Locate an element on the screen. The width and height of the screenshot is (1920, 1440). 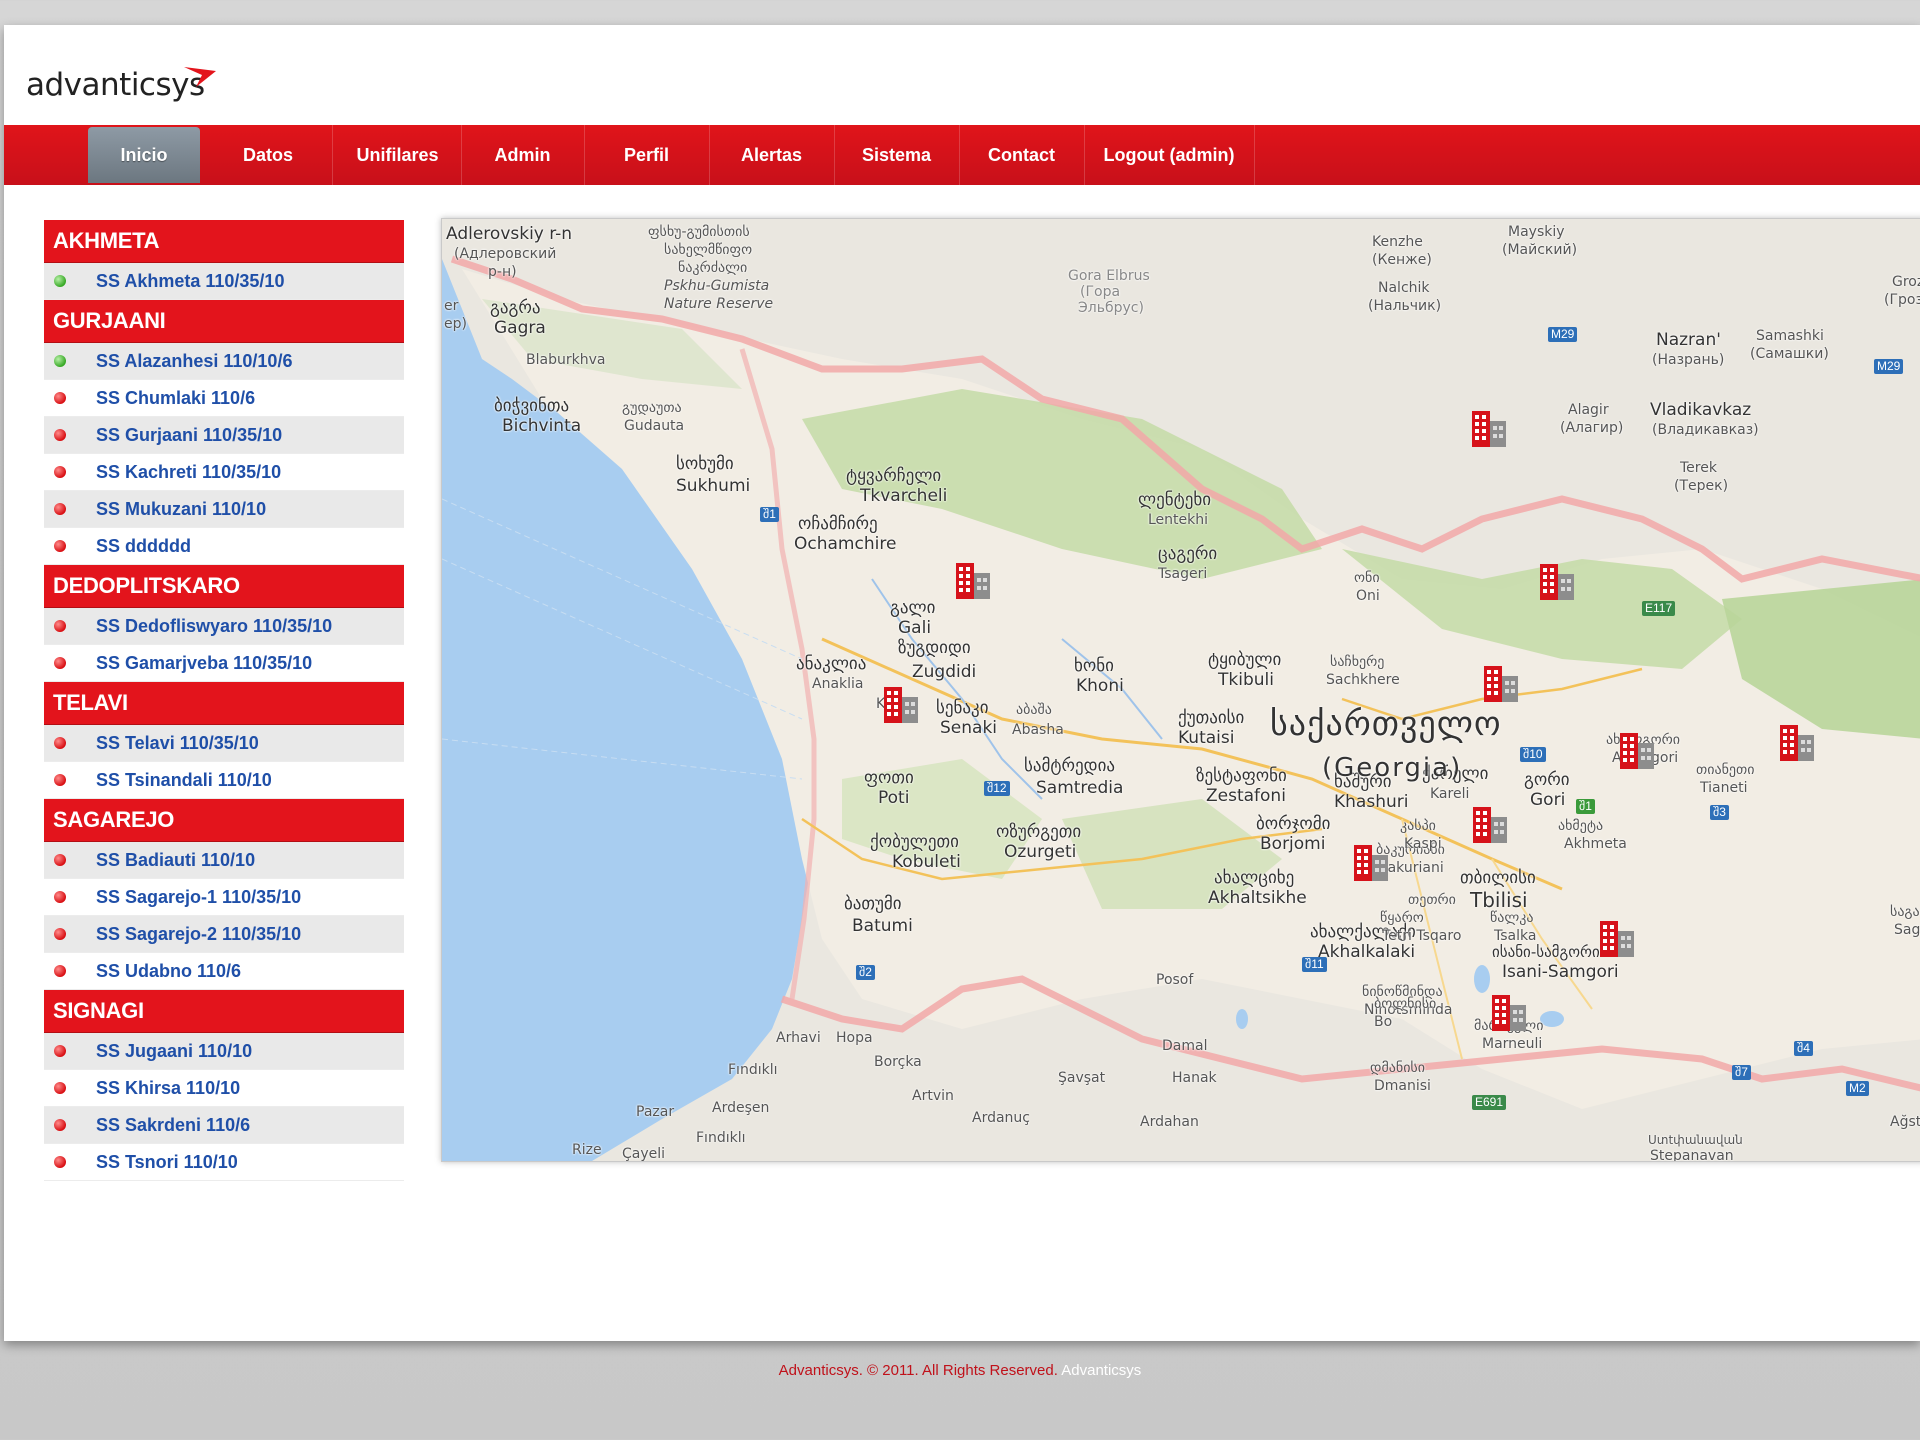
nav-datos: Datos is located at coordinates (268, 155).